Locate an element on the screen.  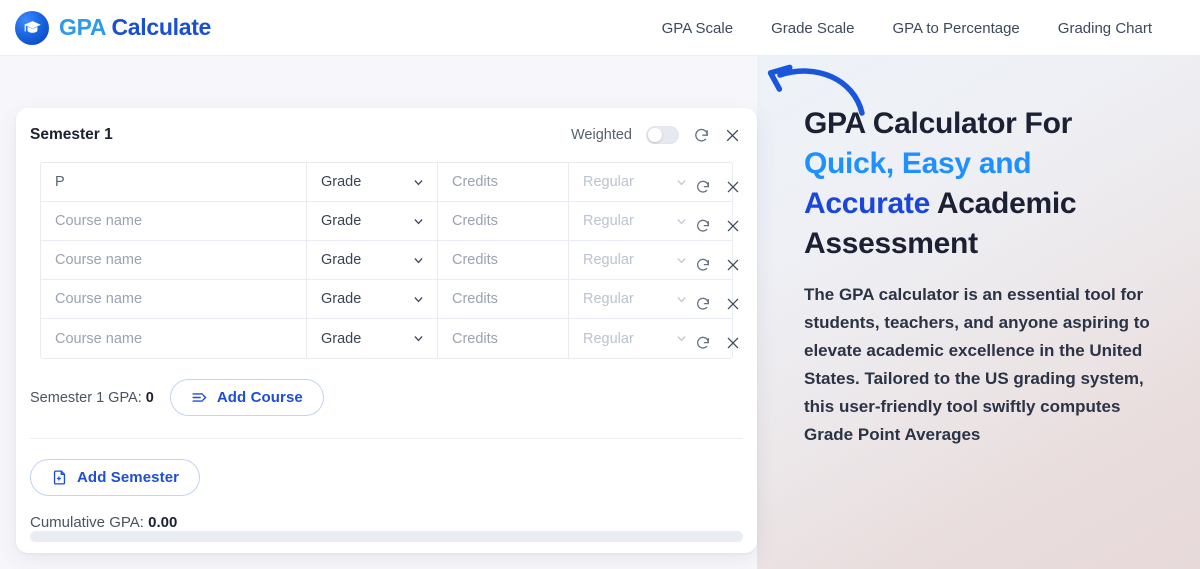
add-rows-icon is located at coordinates (199, 397).